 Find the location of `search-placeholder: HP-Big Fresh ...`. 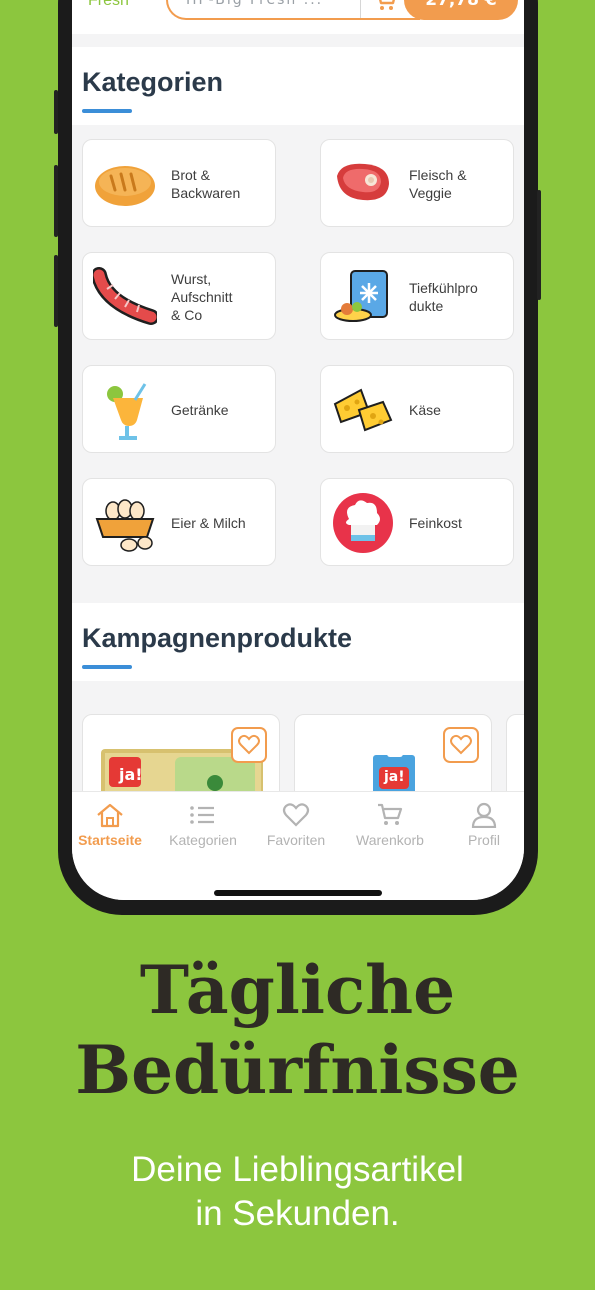

search-placeholder: HP-Big Fresh ... is located at coordinates (255, 4).